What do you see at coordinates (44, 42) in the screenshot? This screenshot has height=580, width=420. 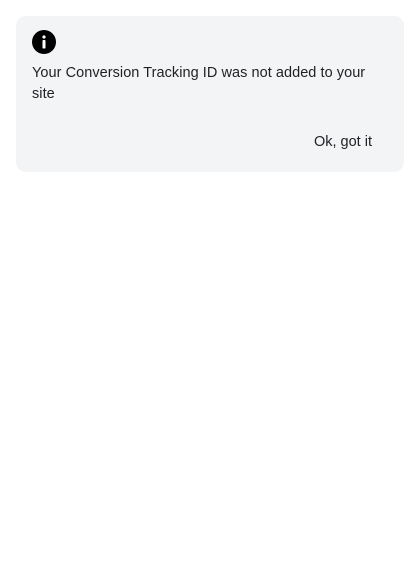 I see `info-icon` at bounding box center [44, 42].